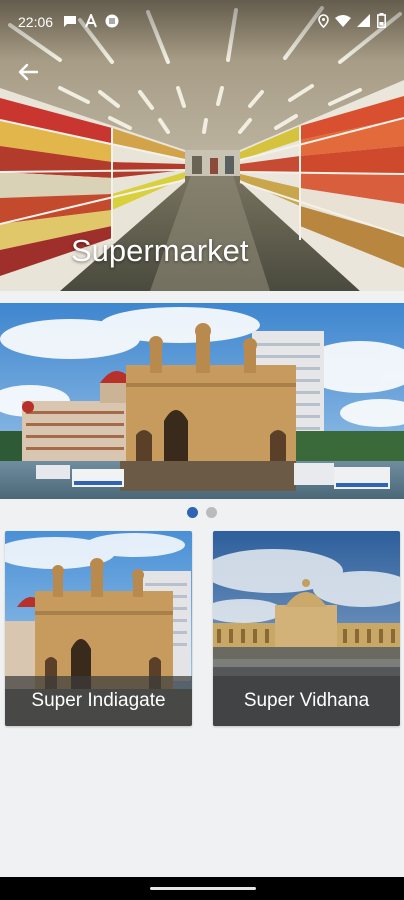 The image size is (404, 900). Describe the element at coordinates (202, 22) in the screenshot. I see `status-bar: 22:06` at that location.